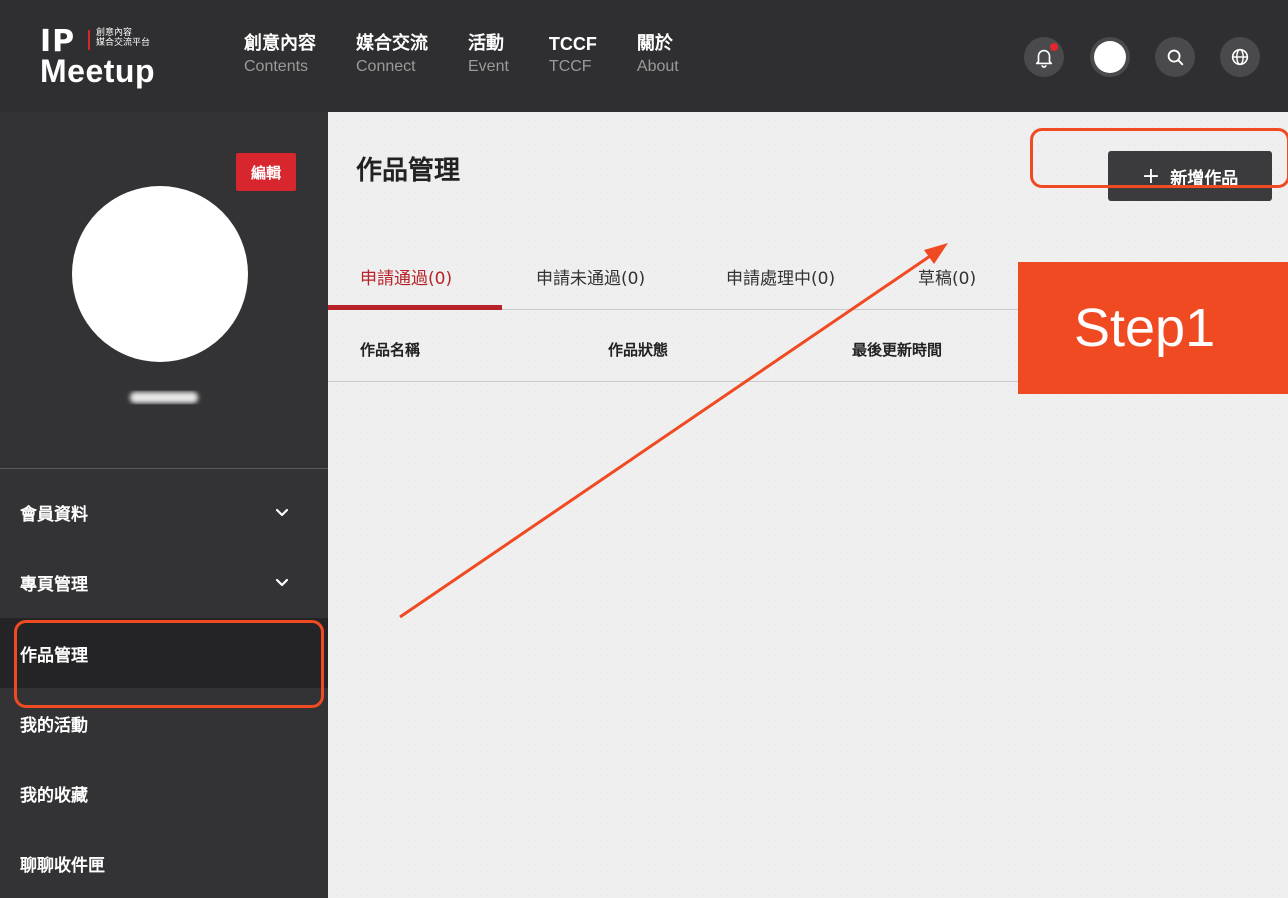 The height and width of the screenshot is (898, 1288). I want to click on site-logo: IP 創意內容 媒合交流平台 Meetup, so click(97, 58).